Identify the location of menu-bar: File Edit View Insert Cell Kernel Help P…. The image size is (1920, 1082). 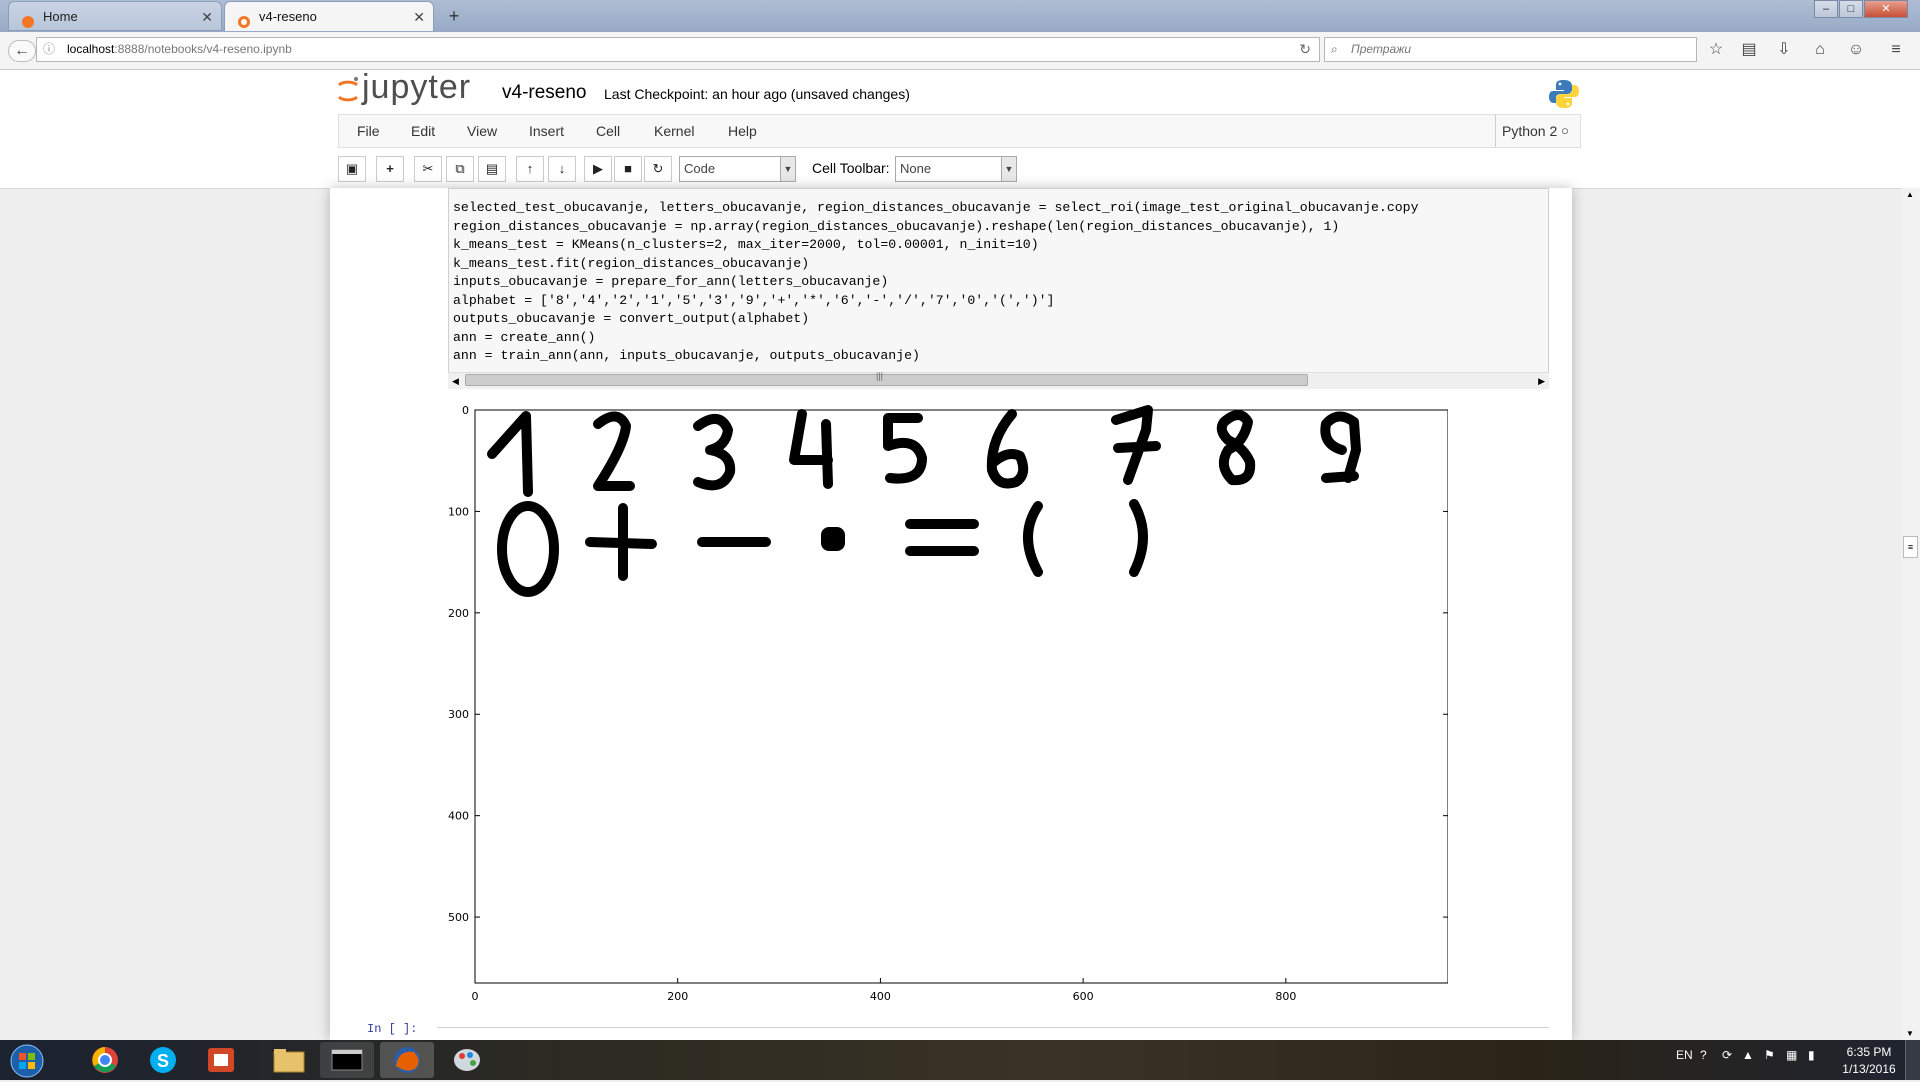
(959, 131).